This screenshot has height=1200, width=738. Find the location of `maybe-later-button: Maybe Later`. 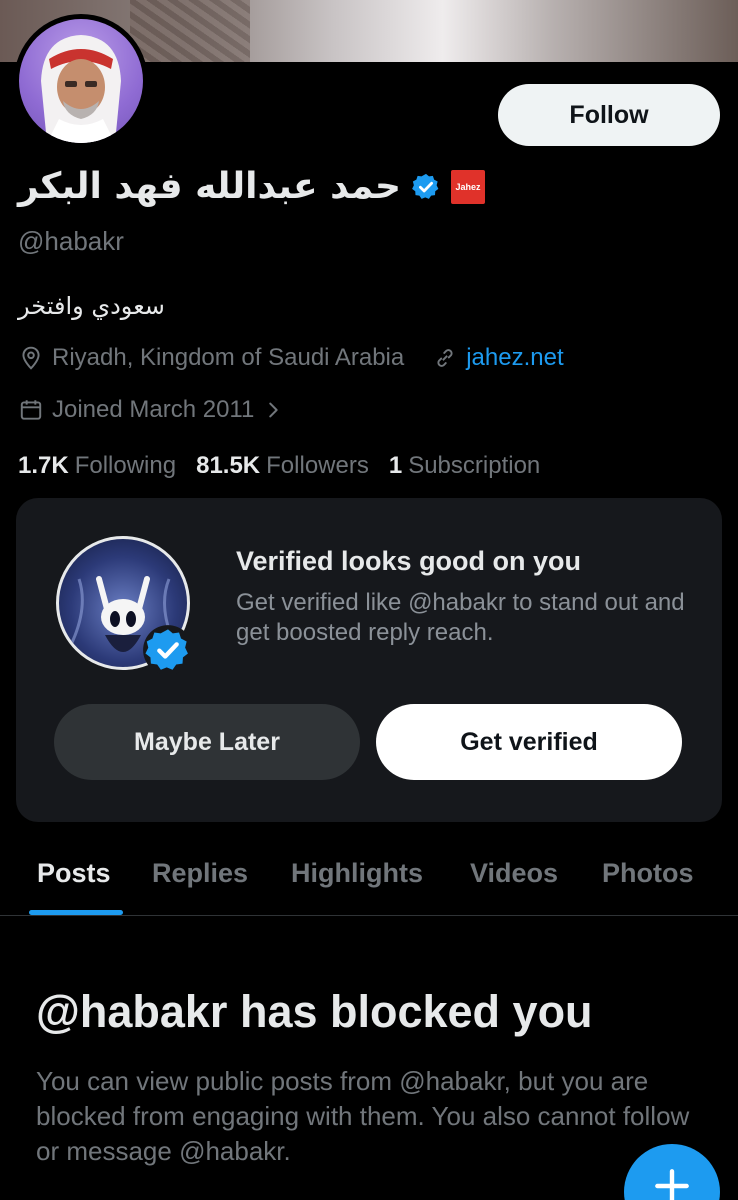

maybe-later-button: Maybe Later is located at coordinates (207, 742).